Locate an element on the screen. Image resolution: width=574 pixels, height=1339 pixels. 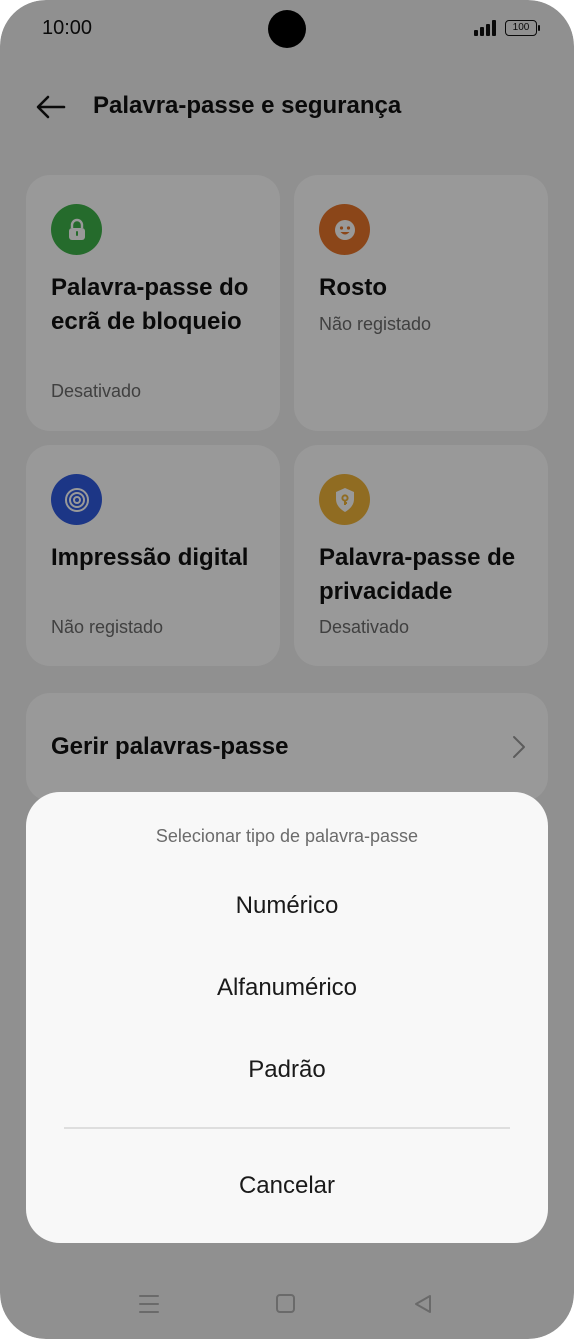
option-numeric: Numérico is located at coordinates (287, 906).